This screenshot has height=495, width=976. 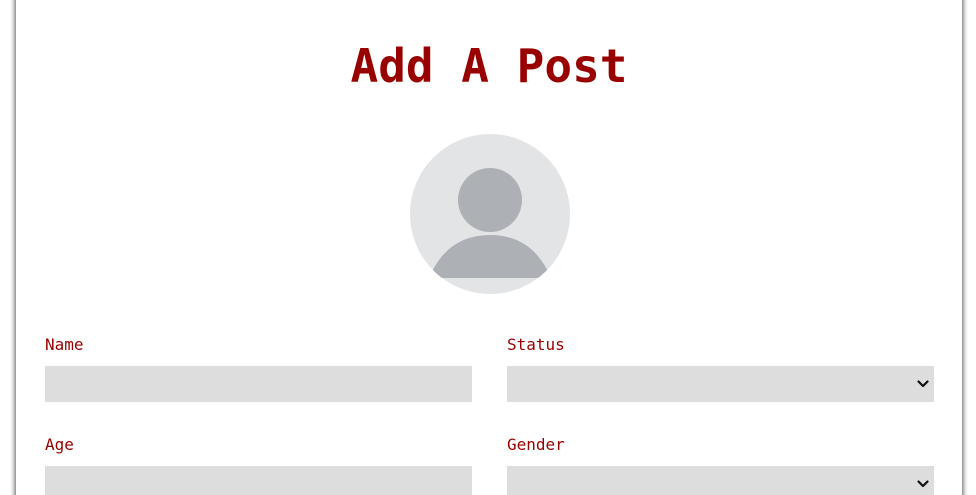 I want to click on user-avatar-icon, so click(x=490, y=223).